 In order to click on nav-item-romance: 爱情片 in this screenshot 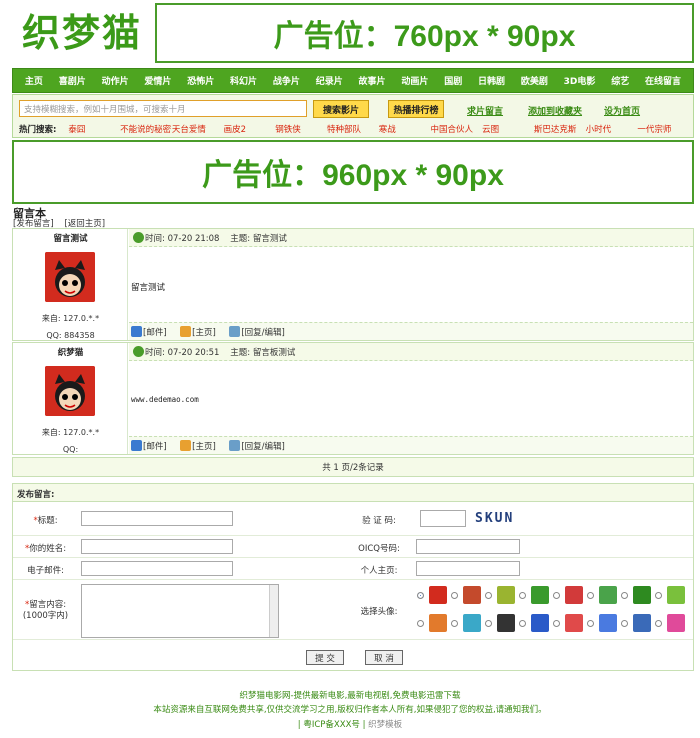, I will do `click(157, 80)`.